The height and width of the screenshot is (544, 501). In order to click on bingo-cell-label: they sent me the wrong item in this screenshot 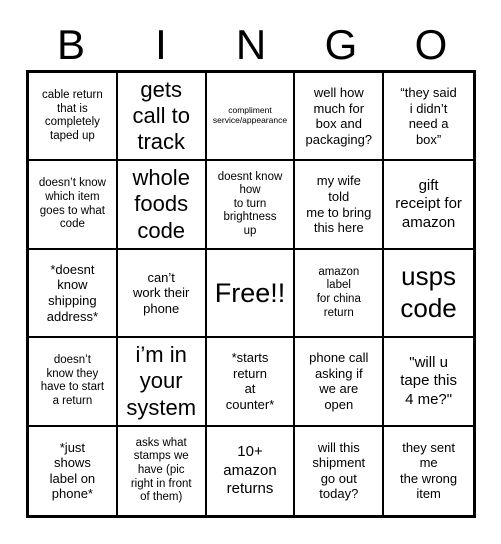, I will do `click(429, 470)`.